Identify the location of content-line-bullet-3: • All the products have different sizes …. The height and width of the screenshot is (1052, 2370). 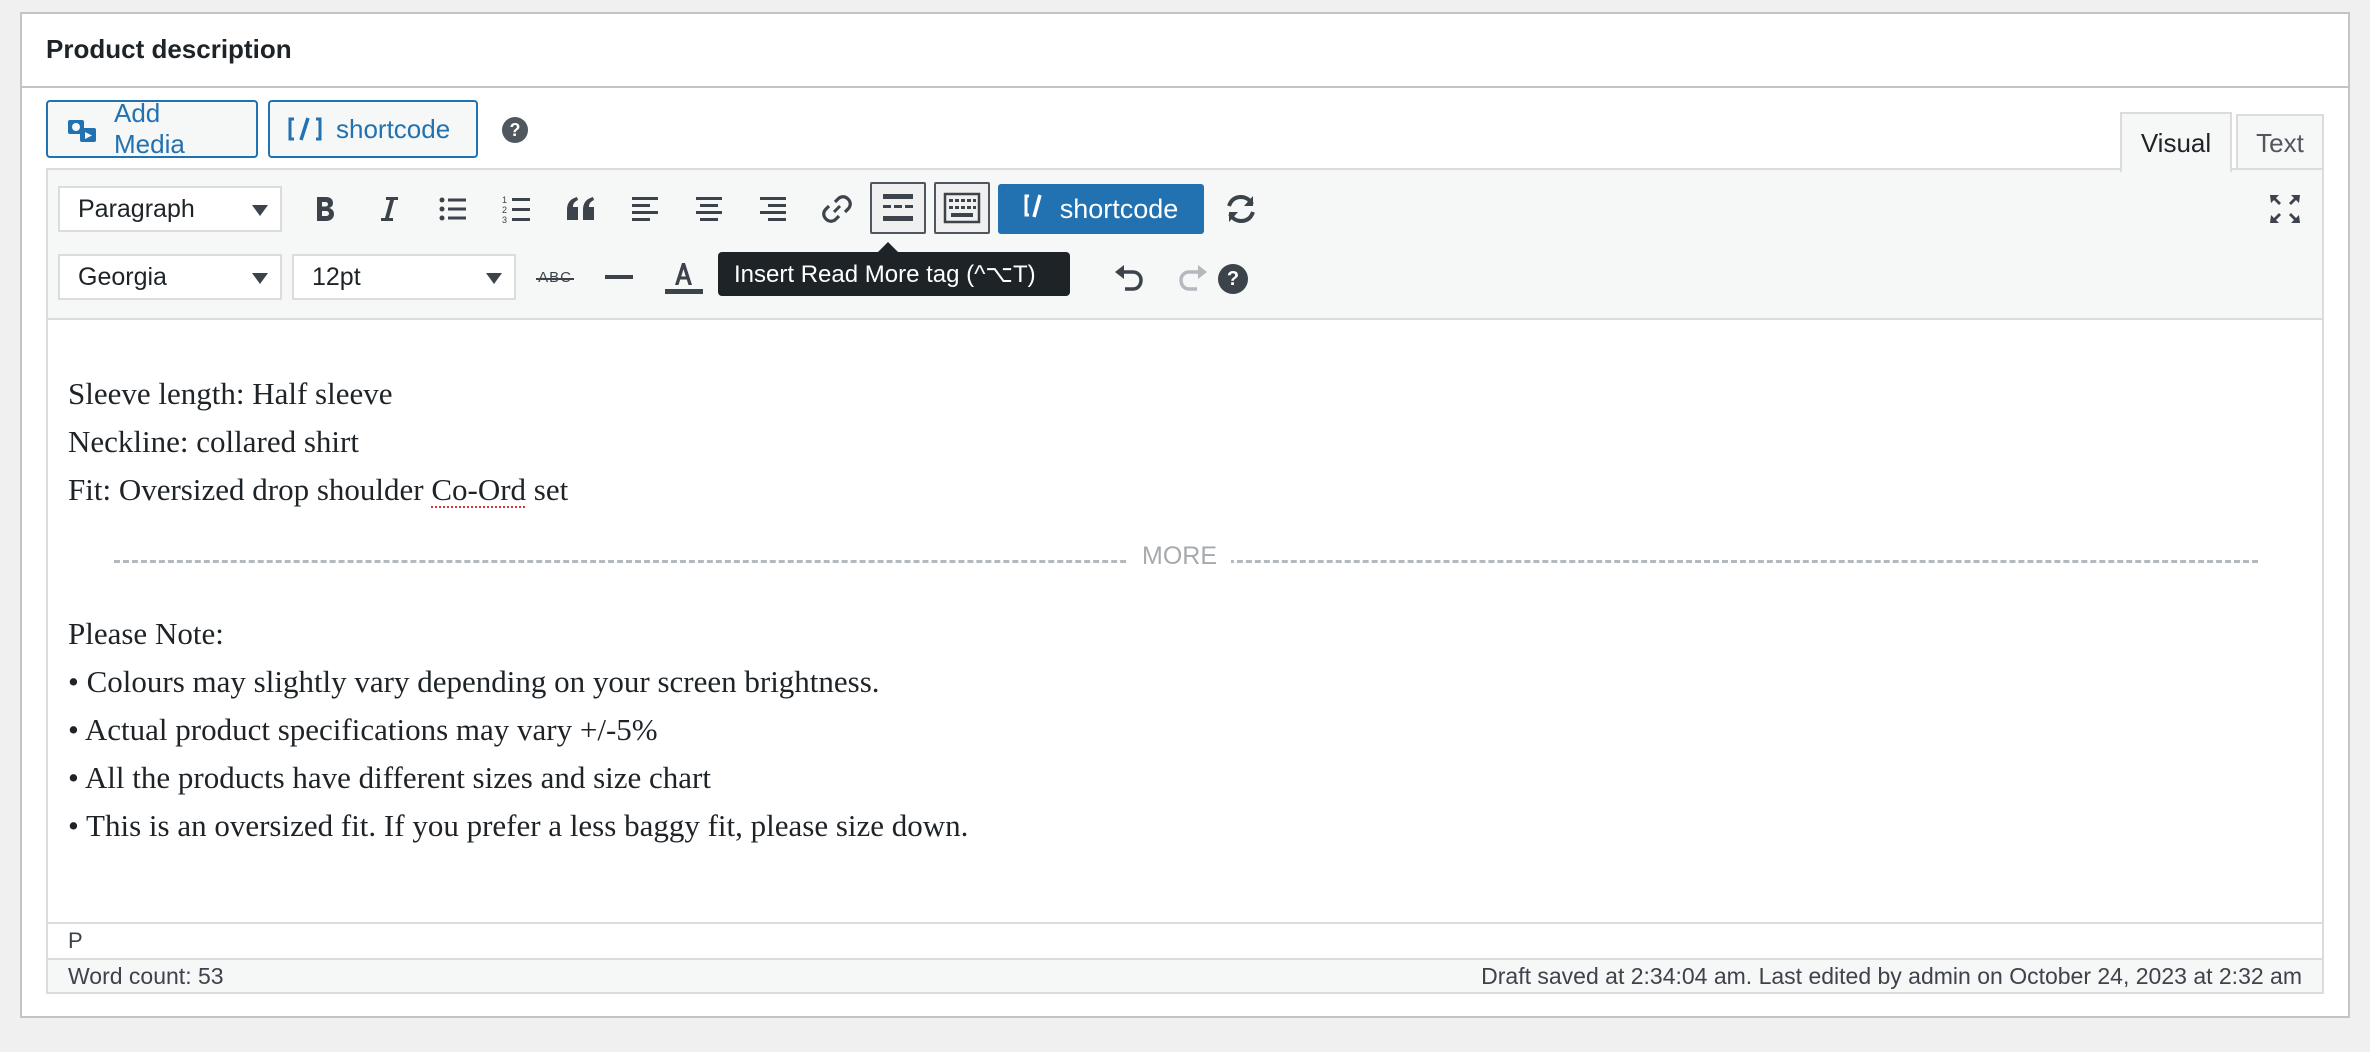
(389, 777).